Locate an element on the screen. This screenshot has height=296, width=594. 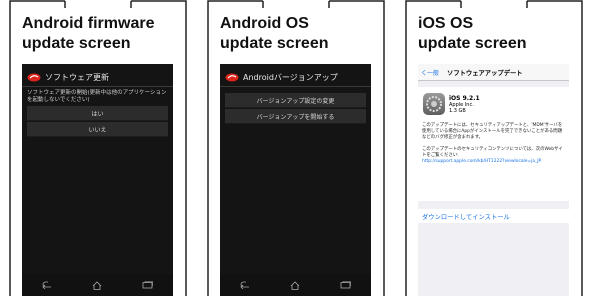
back-button: く一般 is located at coordinates (430, 72).